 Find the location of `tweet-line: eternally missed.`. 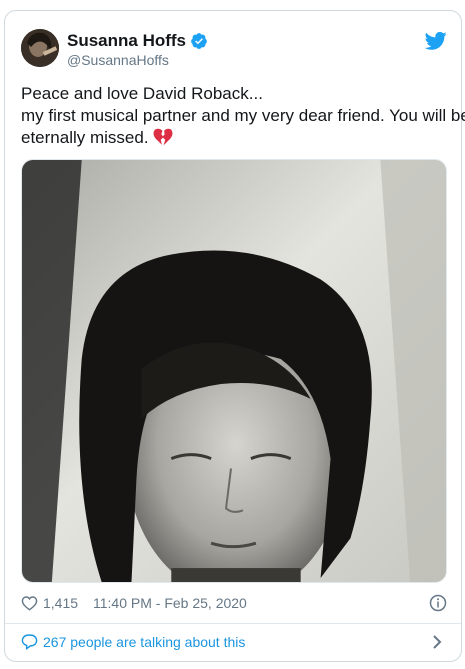

tweet-line: eternally missed. is located at coordinates (85, 137).